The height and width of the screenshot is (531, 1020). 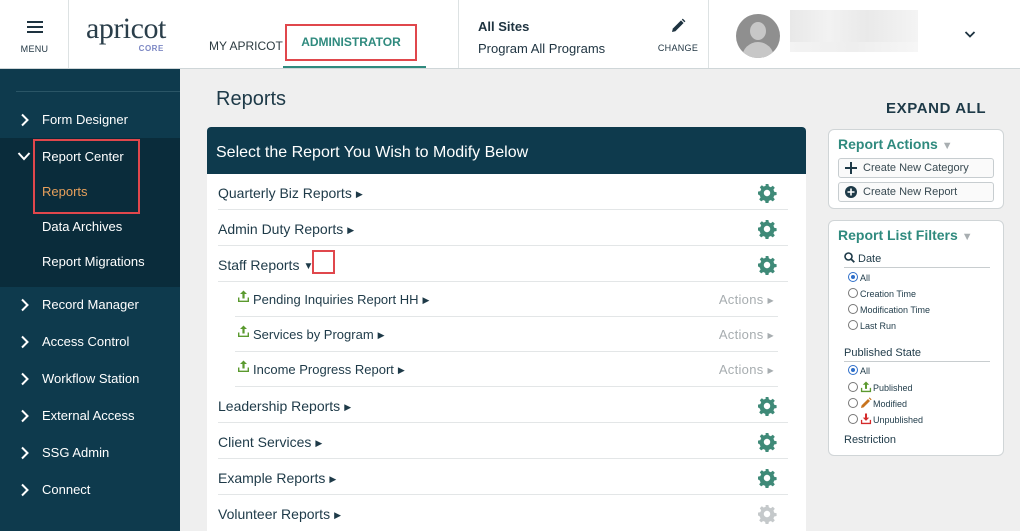 I want to click on nav-my-apricot: MY APRICOT, so click(x=246, y=46).